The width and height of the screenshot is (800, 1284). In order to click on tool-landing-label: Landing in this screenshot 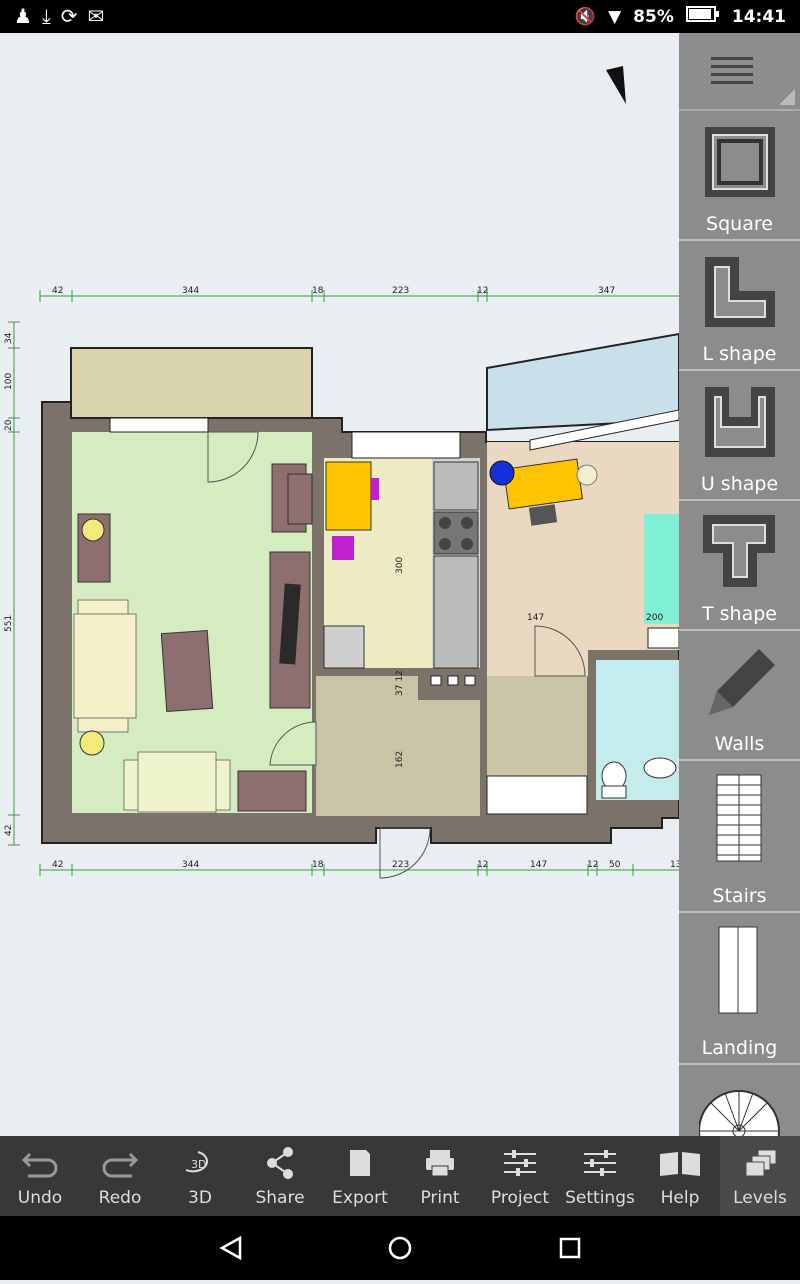, I will do `click(739, 1048)`.